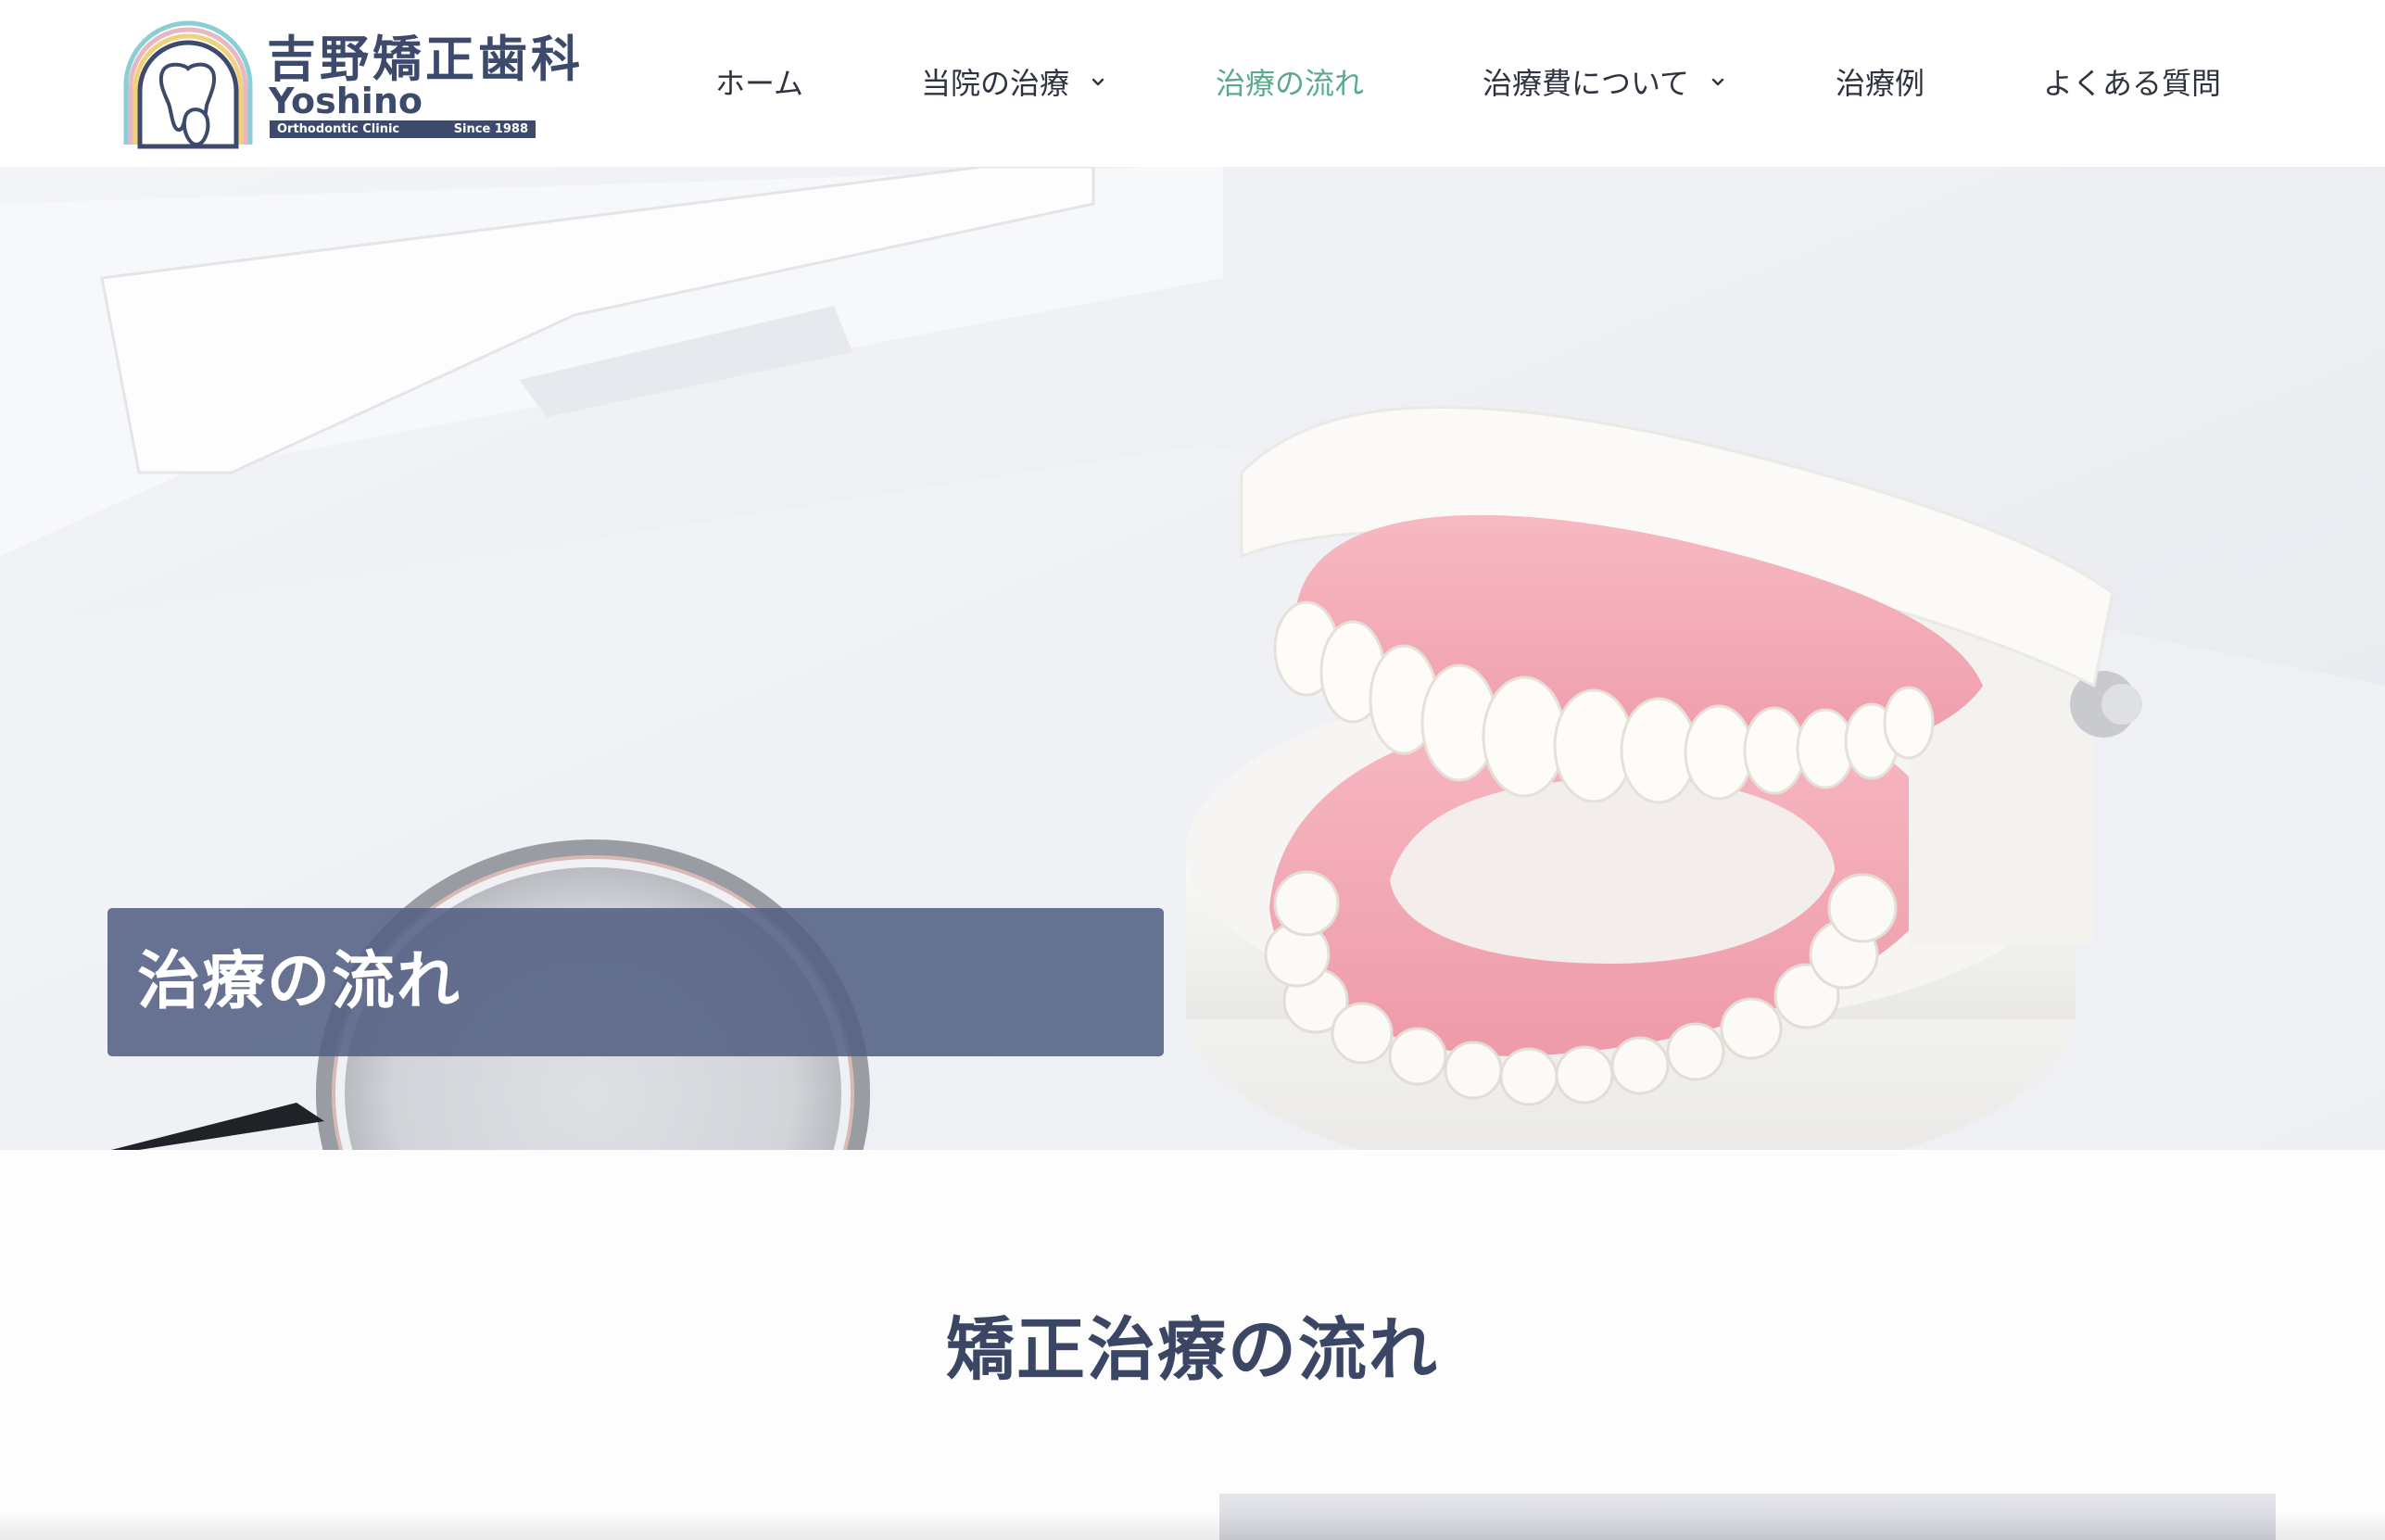 The image size is (2385, 1540). I want to click on logo-subtitle: Orthodontic Clinic, so click(338, 129).